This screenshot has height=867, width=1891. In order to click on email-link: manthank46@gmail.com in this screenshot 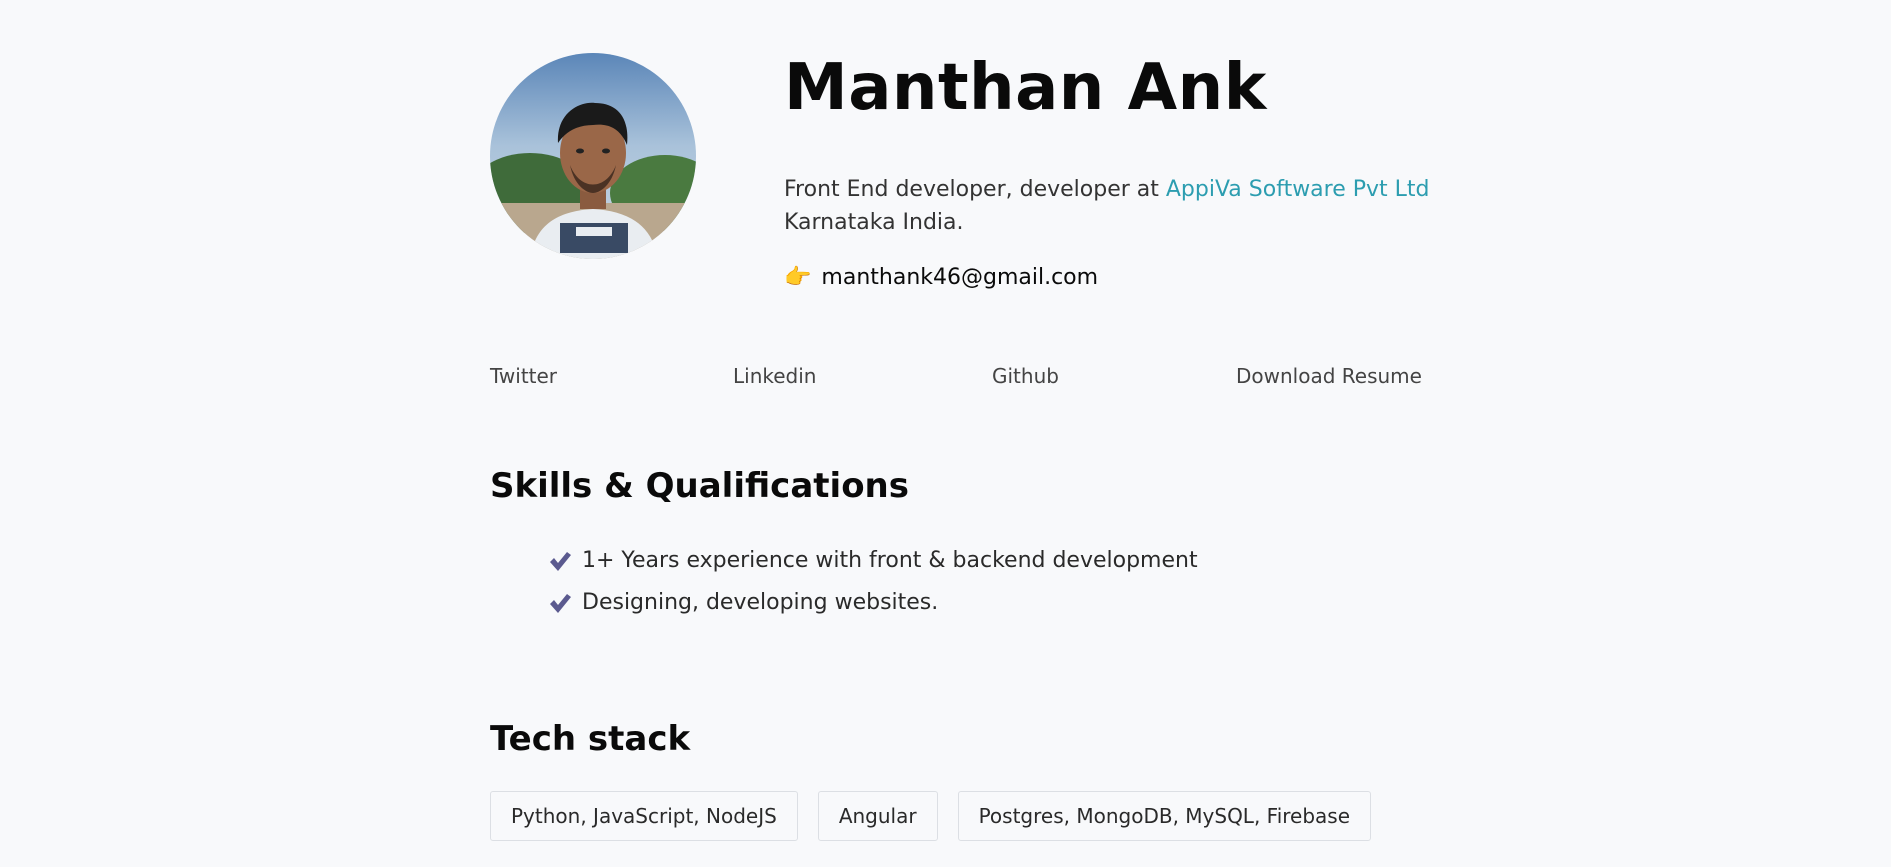, I will do `click(959, 277)`.